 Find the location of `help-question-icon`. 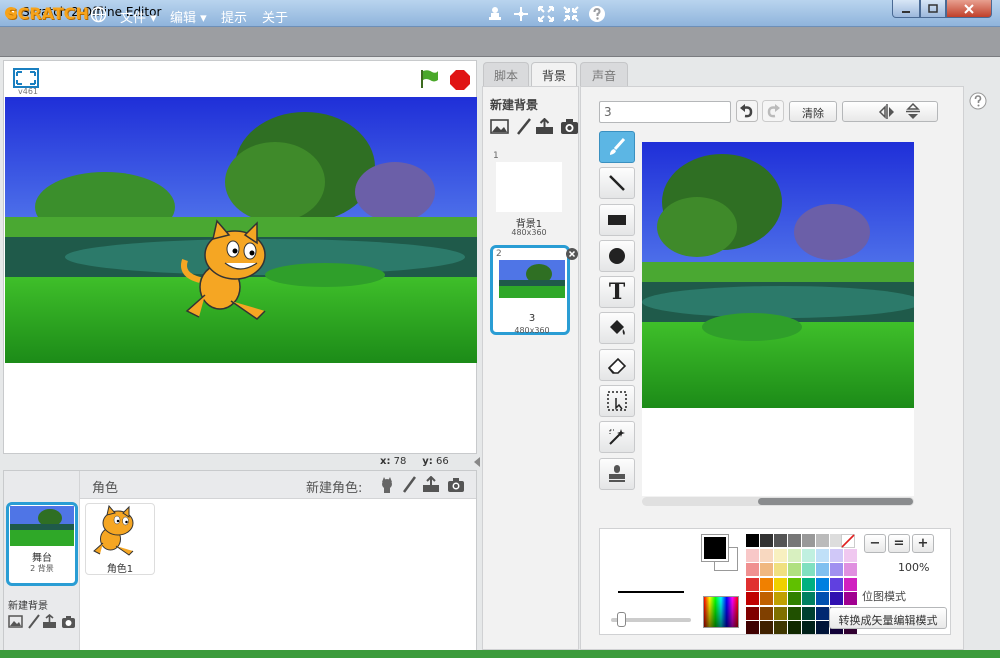

help-question-icon is located at coordinates (597, 14).